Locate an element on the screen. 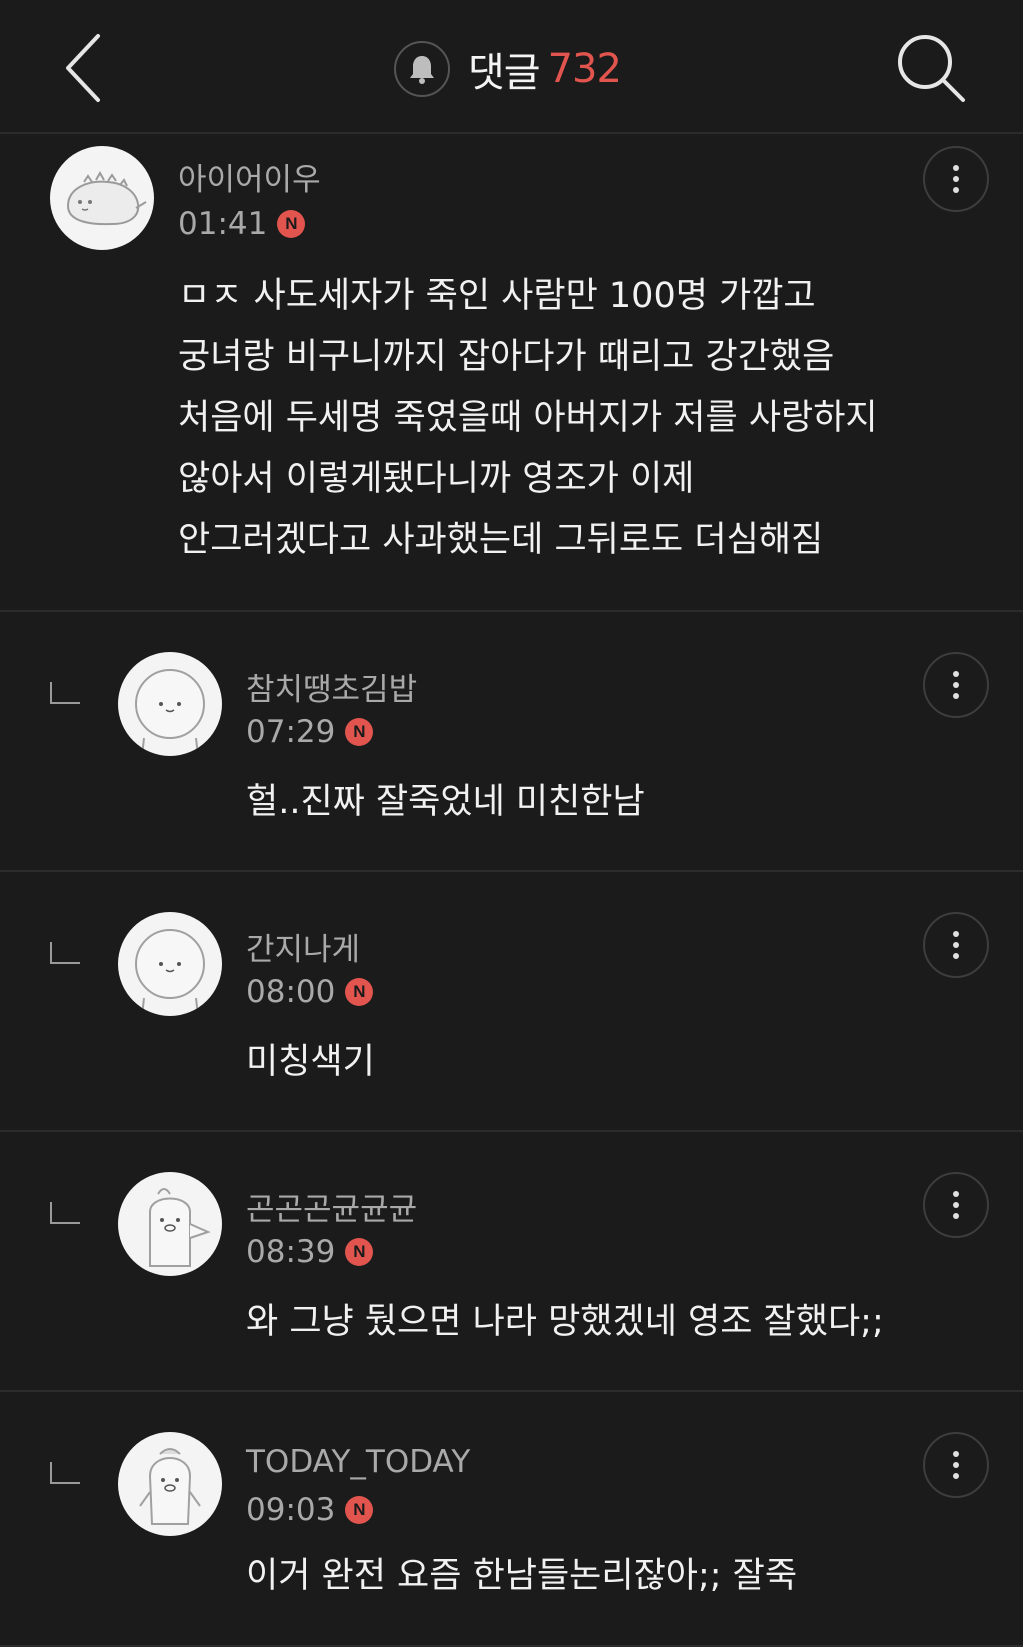  search-icon is located at coordinates (931, 68).